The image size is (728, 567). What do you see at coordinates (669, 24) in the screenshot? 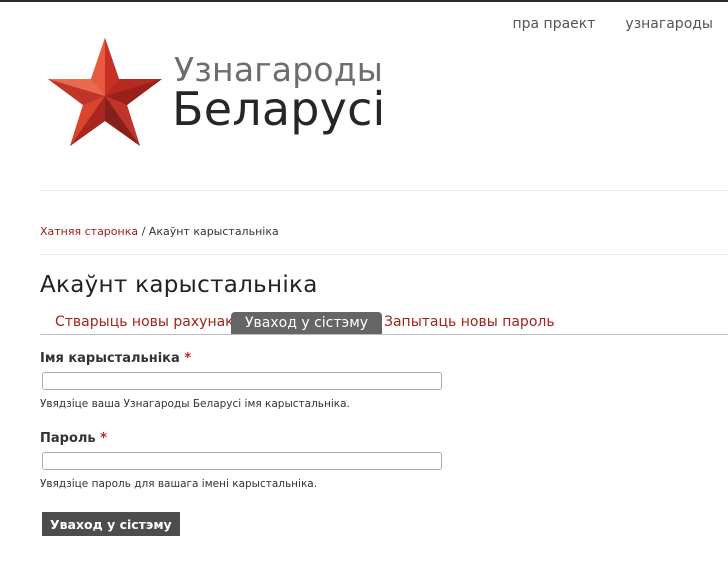
I see `nav-link-awards: узнагароды` at bounding box center [669, 24].